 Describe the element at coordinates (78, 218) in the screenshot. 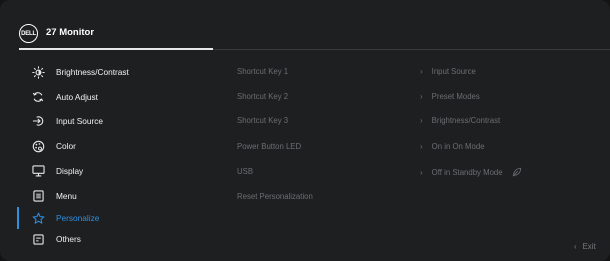

I see `menu-item-label: Personalize` at that location.